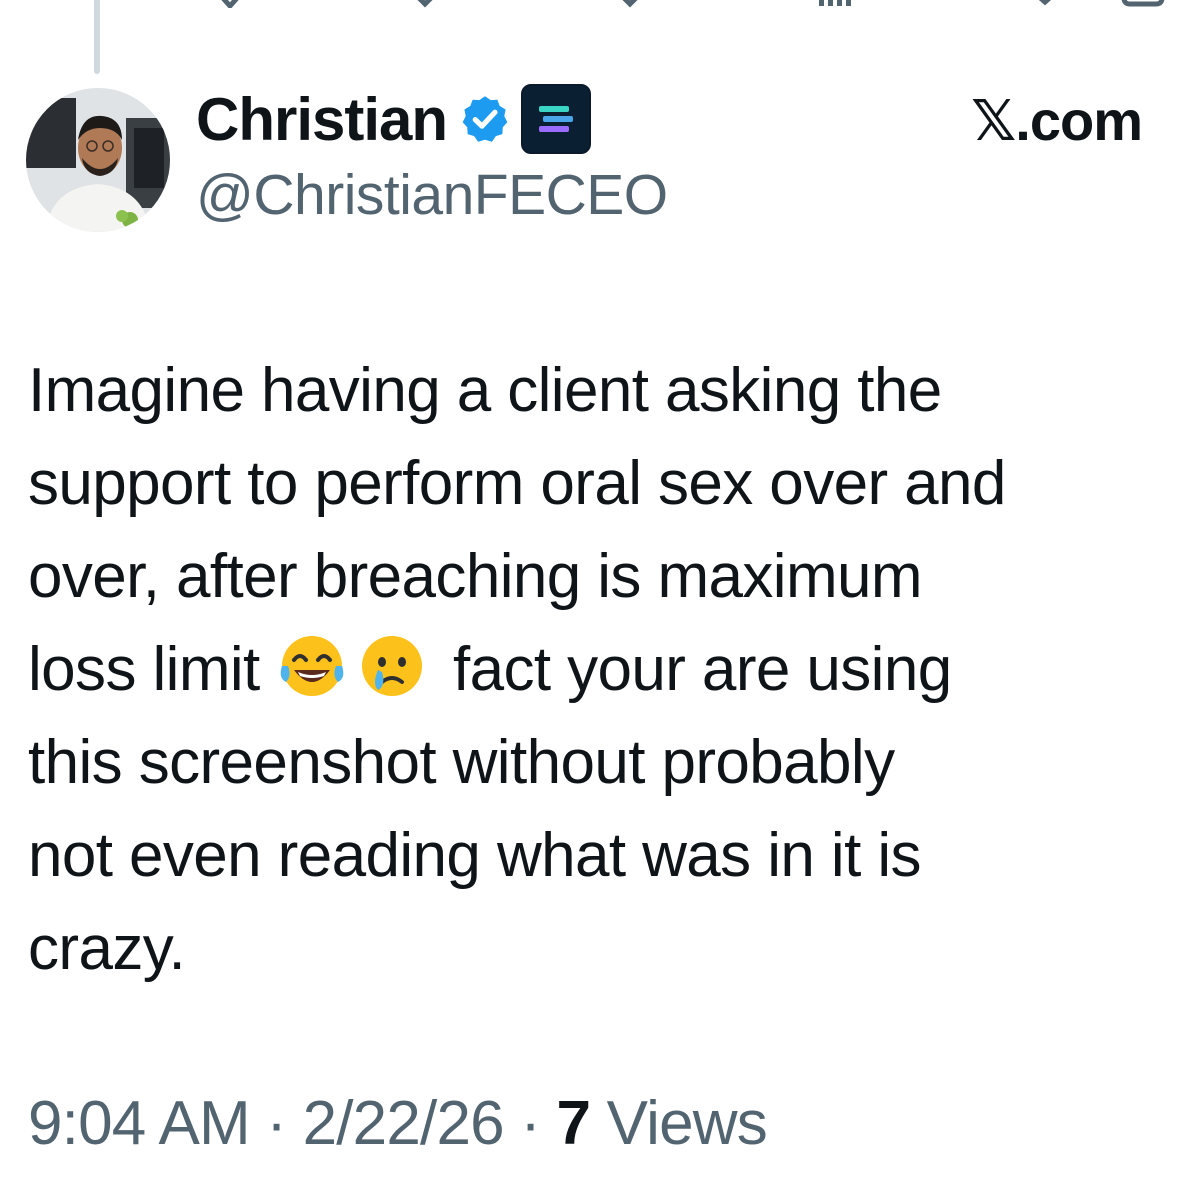 Image resolution: width=1200 pixels, height=1188 pixels. Describe the element at coordinates (1057, 120) in the screenshot. I see `site-watermark: 𝕏.com` at that location.